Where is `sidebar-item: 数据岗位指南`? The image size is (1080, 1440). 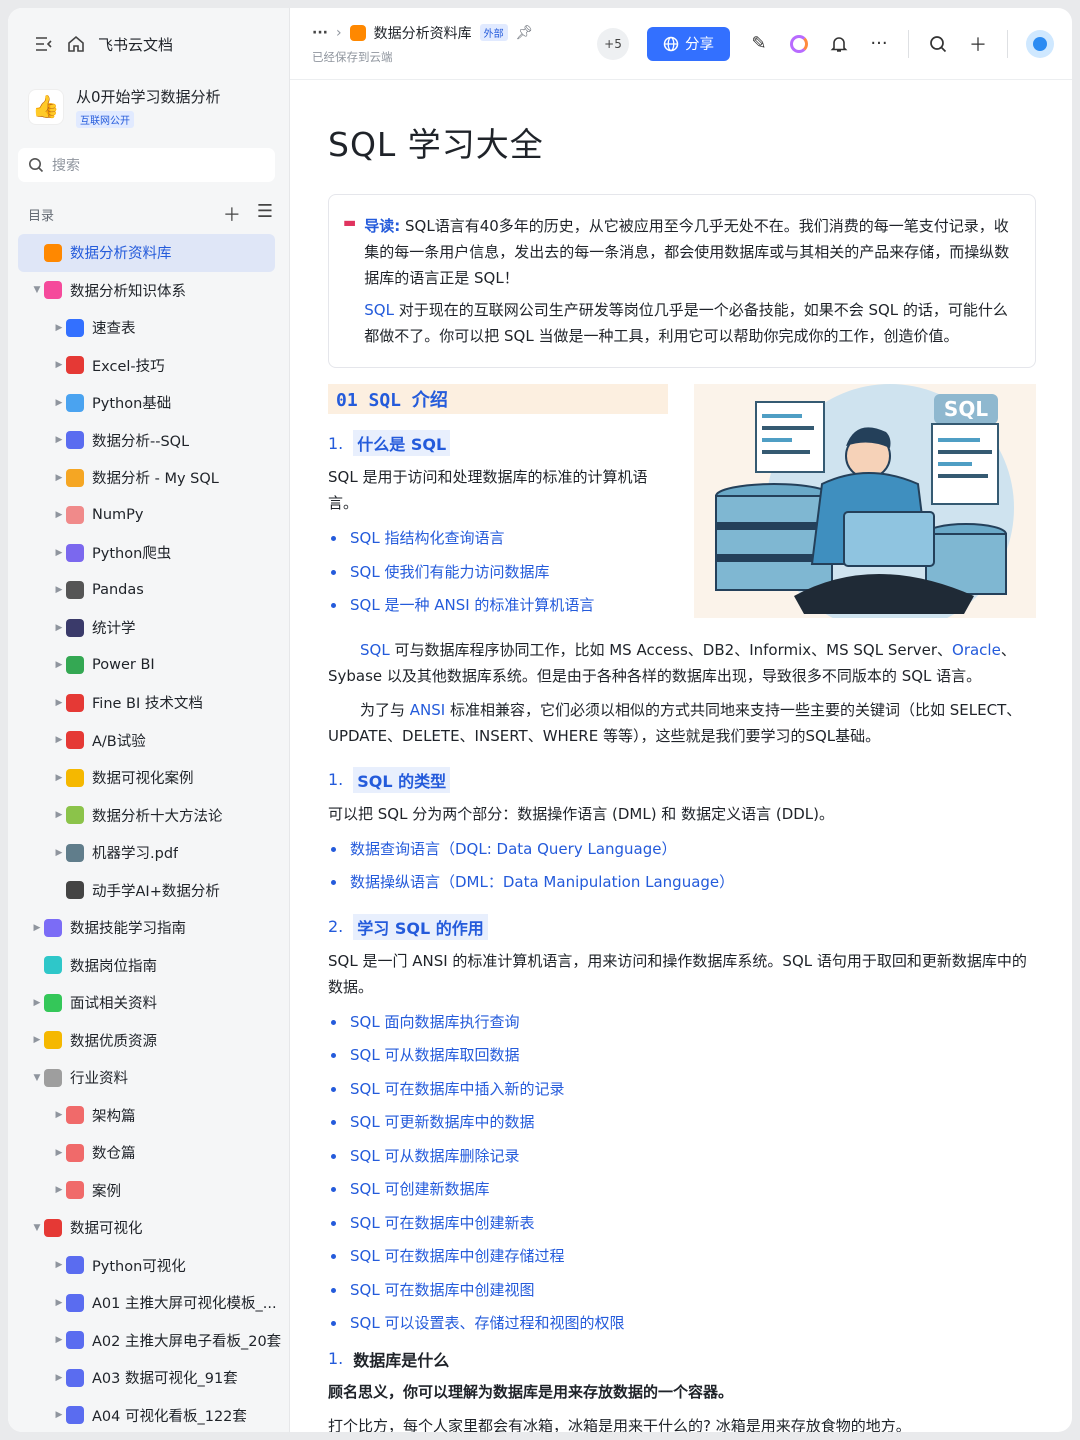
sidebar-item: 数据岗位指南 is located at coordinates (148, 966).